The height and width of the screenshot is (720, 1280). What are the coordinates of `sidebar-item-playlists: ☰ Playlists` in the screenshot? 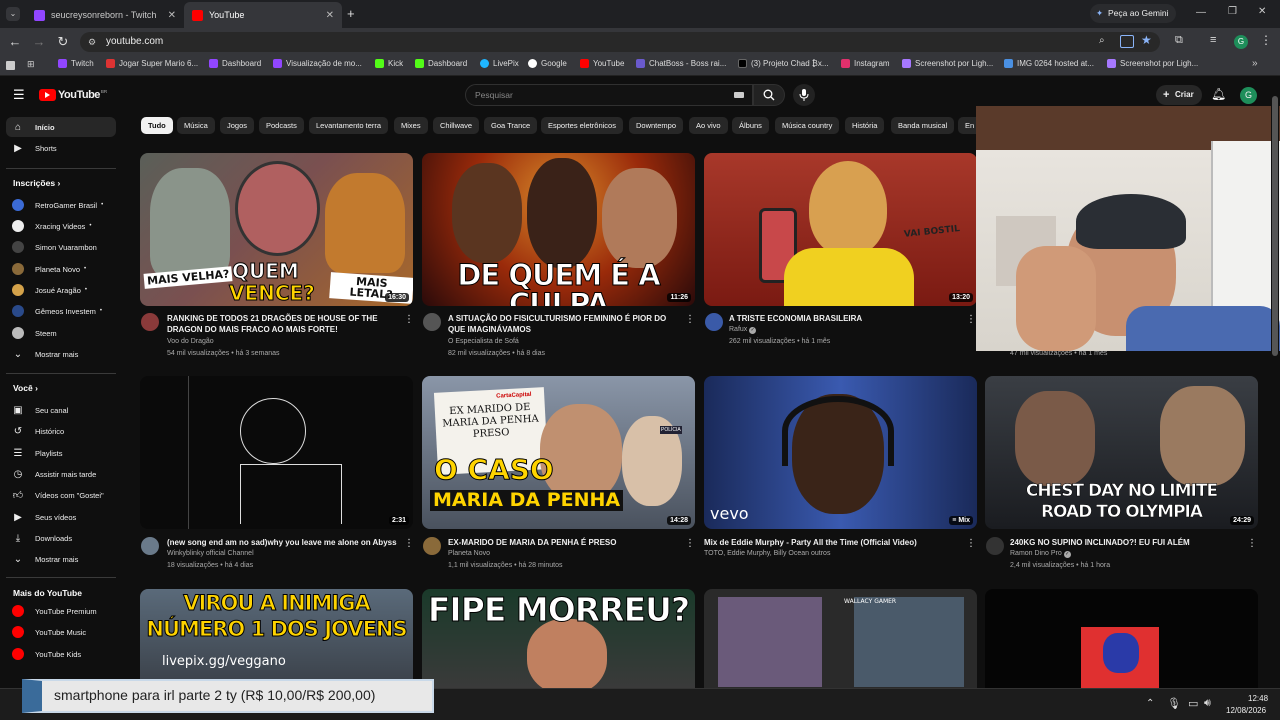 It's located at (61, 453).